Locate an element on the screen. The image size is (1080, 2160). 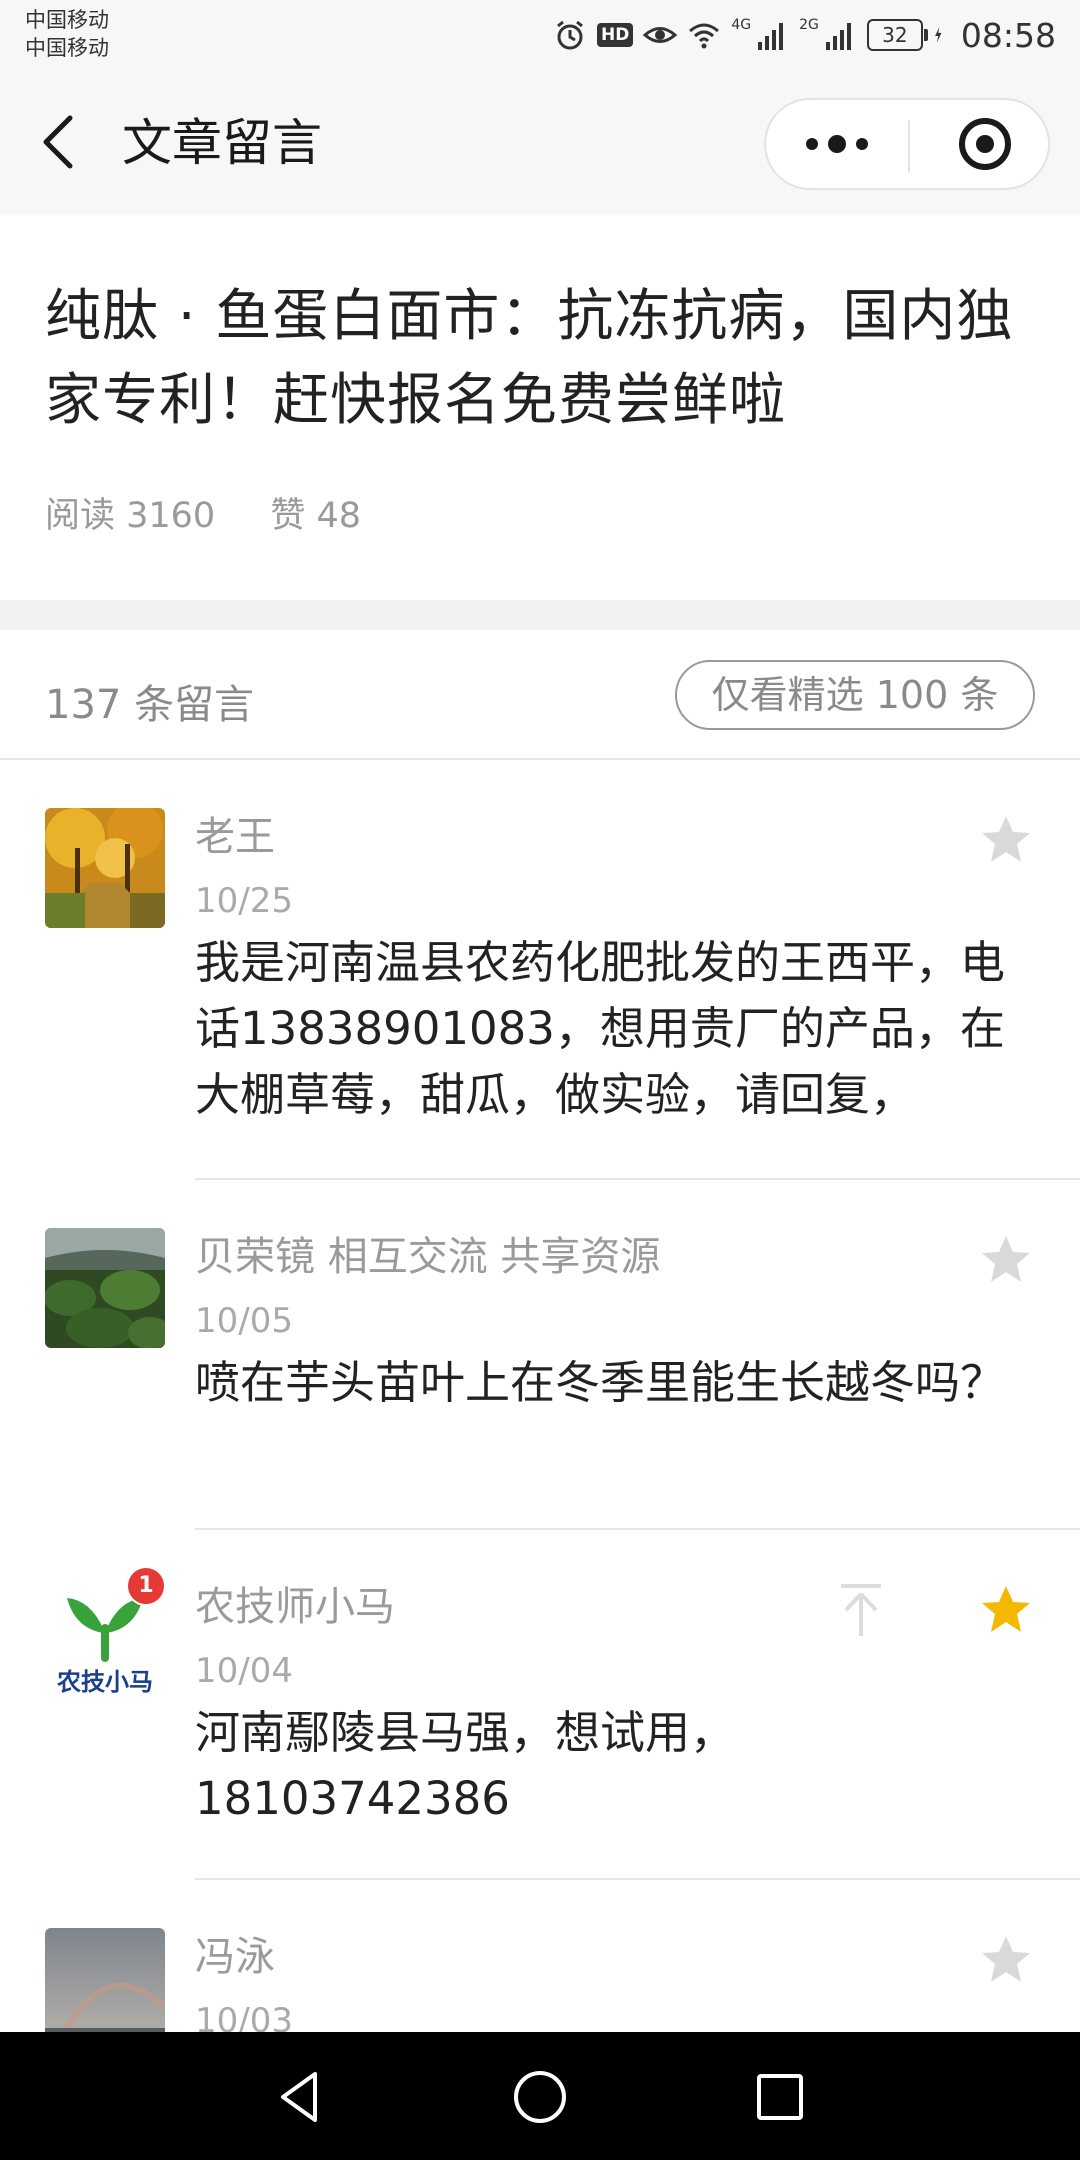
comments-count: 137 条留言 is located at coordinates (150, 705).